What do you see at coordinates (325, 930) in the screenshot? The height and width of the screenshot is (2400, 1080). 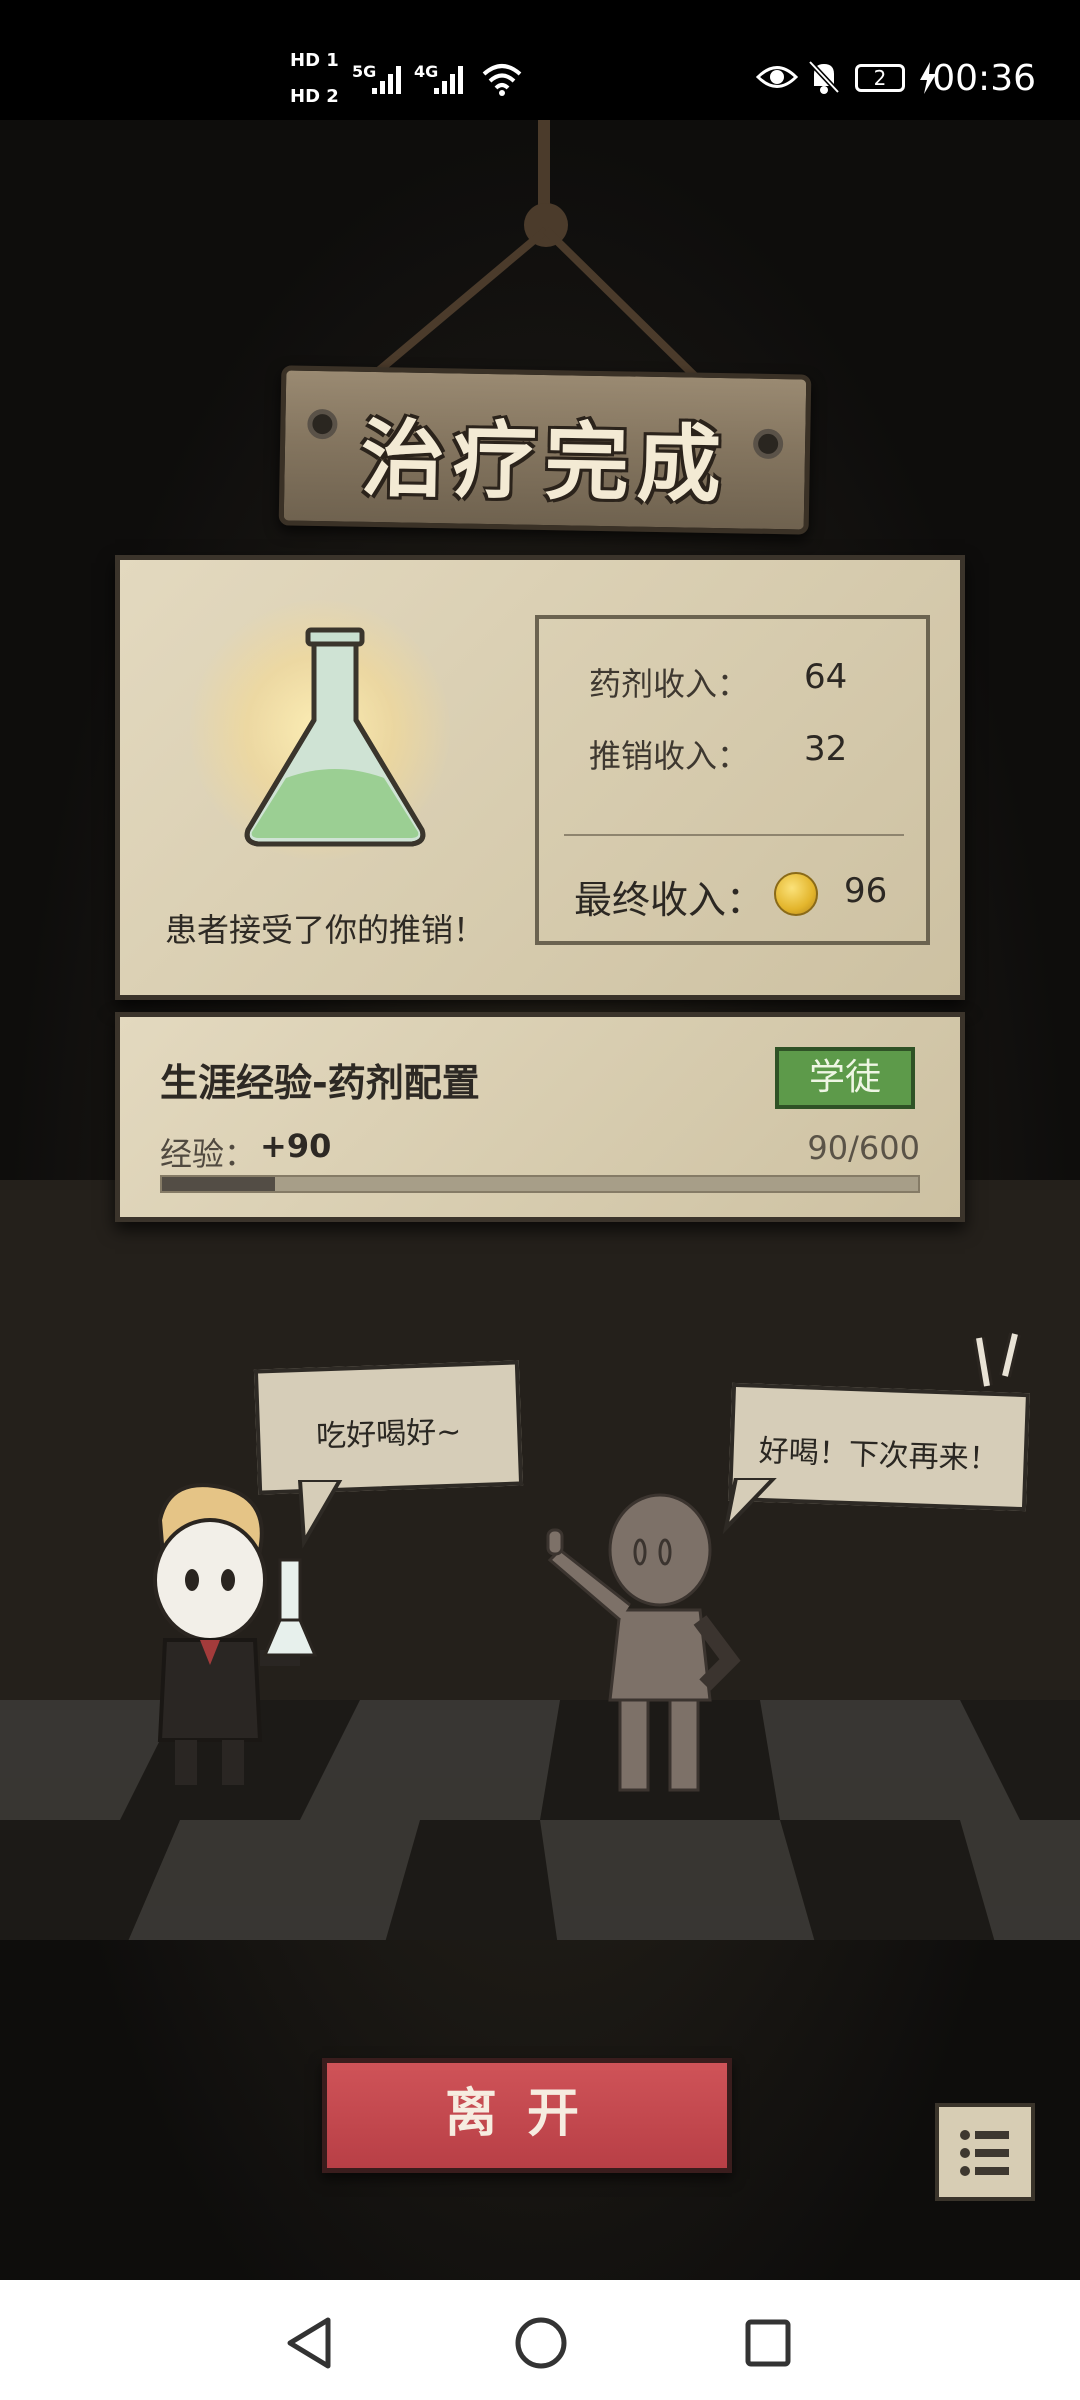 I see `result-message: 患者接受了你的推销！` at bounding box center [325, 930].